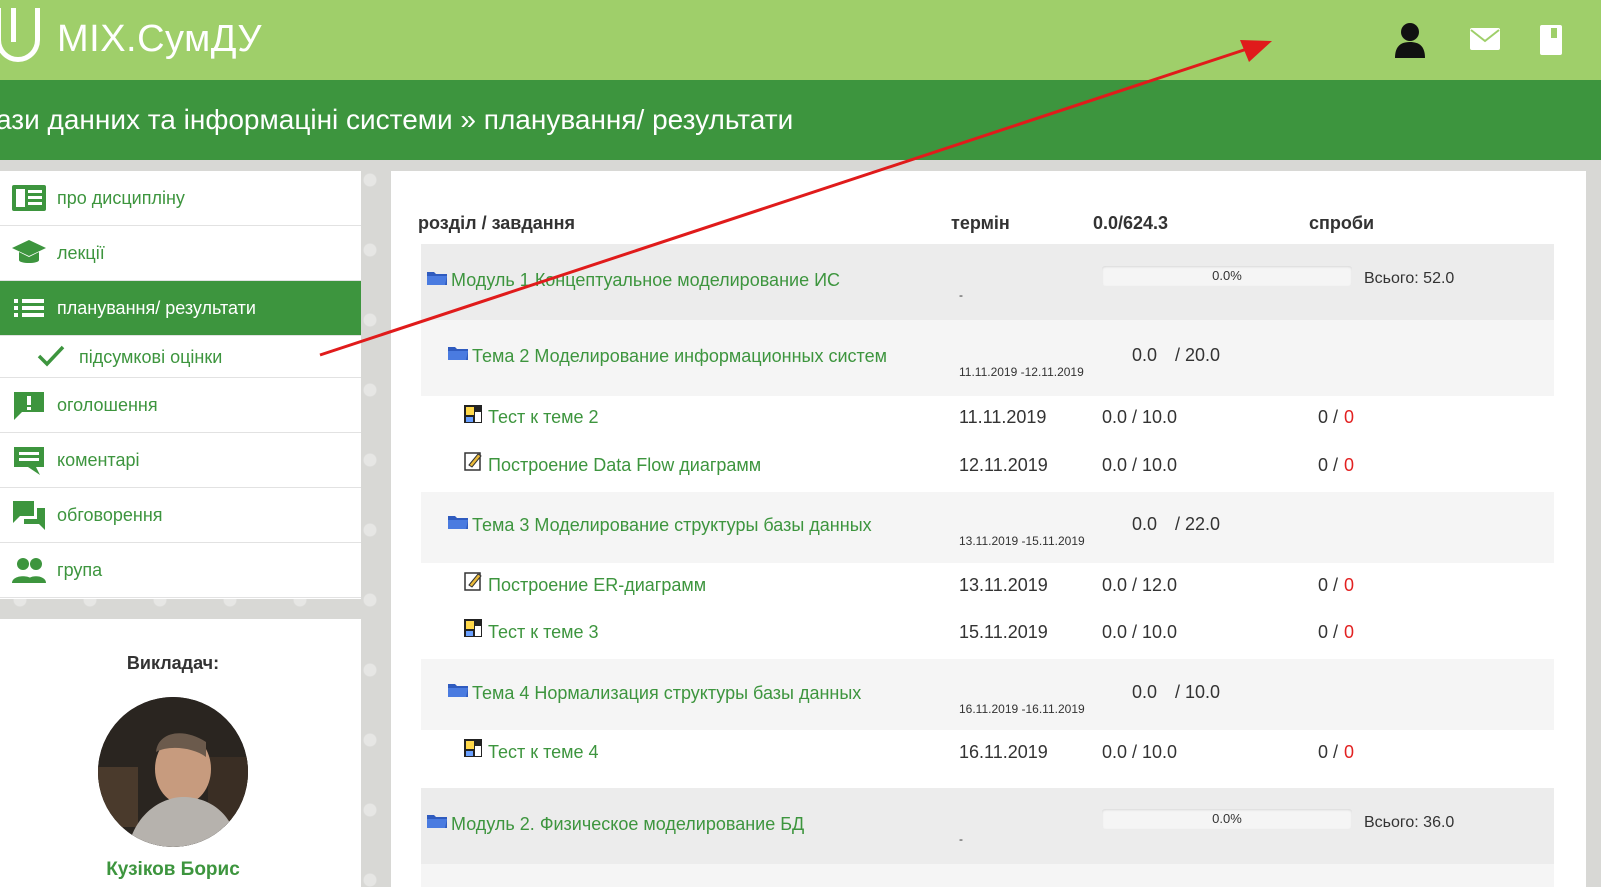 This screenshot has height=887, width=1601. Describe the element at coordinates (29, 251) in the screenshot. I see `graduation-cap-icon` at that location.